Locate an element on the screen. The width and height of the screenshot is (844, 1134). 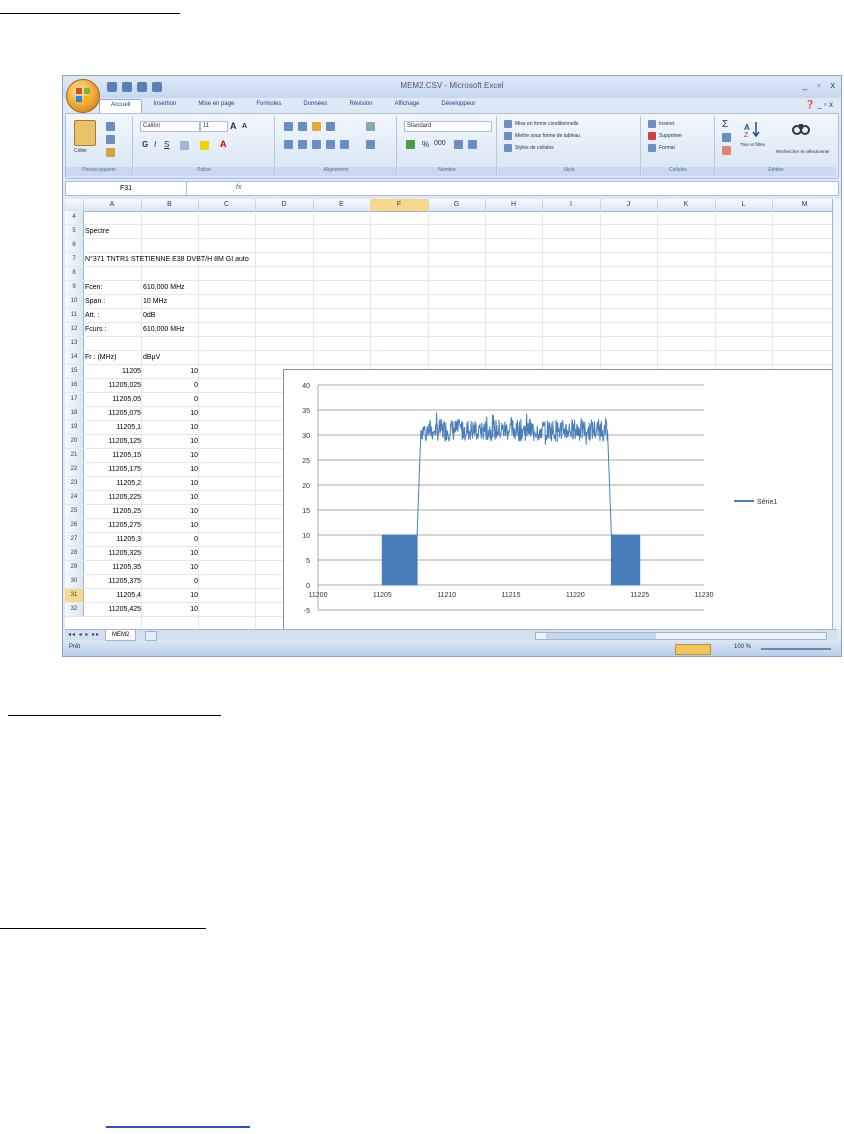
row-header: 25 is located at coordinates (74, 511).